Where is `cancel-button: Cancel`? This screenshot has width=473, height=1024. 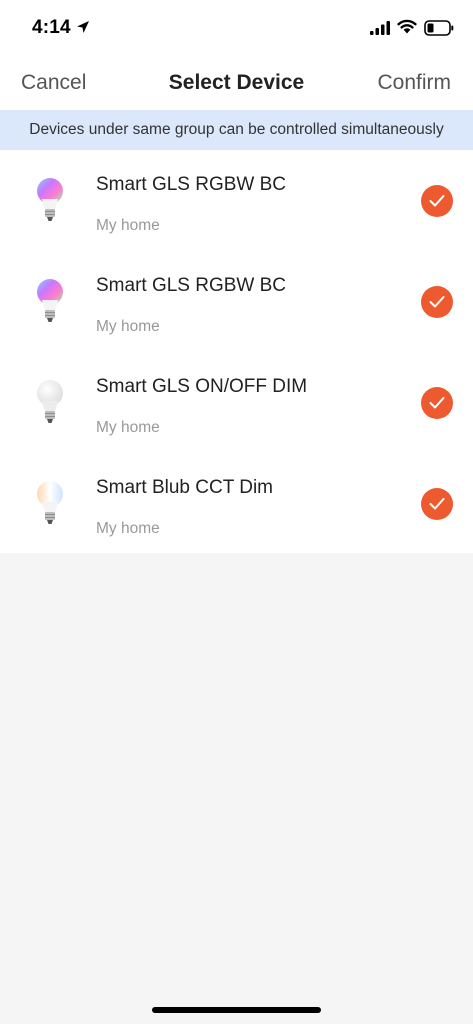
cancel-button: Cancel is located at coordinates (53, 83).